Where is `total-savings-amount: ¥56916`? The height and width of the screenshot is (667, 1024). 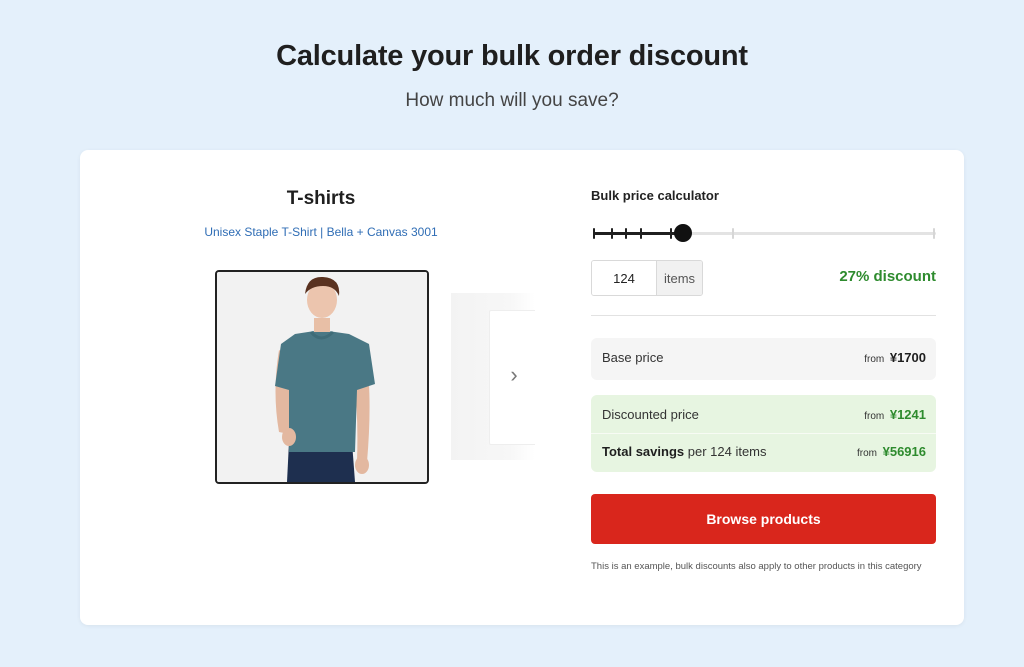 total-savings-amount: ¥56916 is located at coordinates (904, 451).